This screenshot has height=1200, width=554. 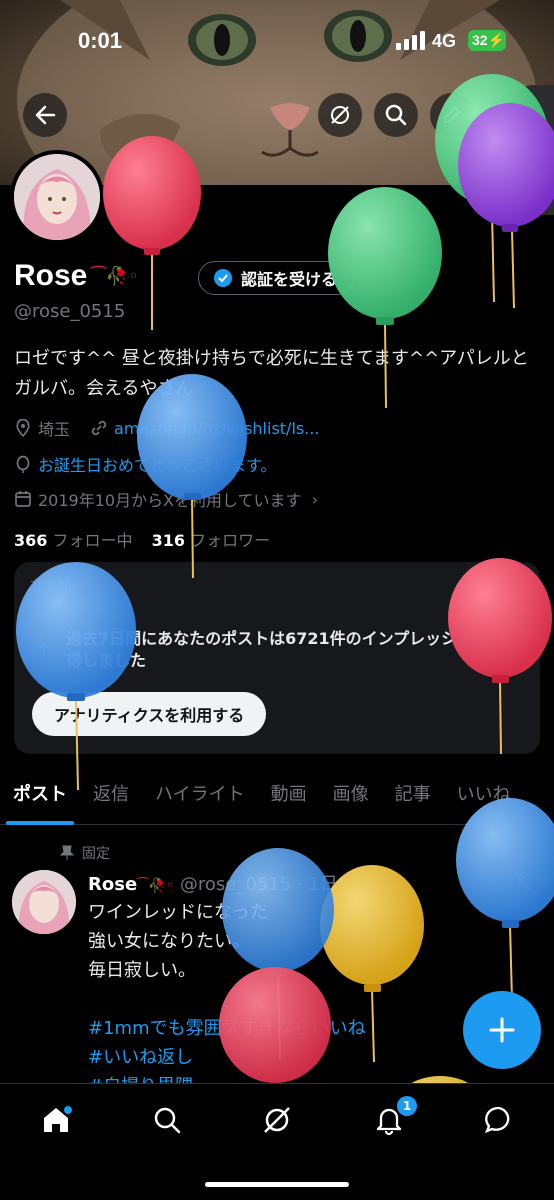 I want to click on pin-icon, so click(x=67, y=852).